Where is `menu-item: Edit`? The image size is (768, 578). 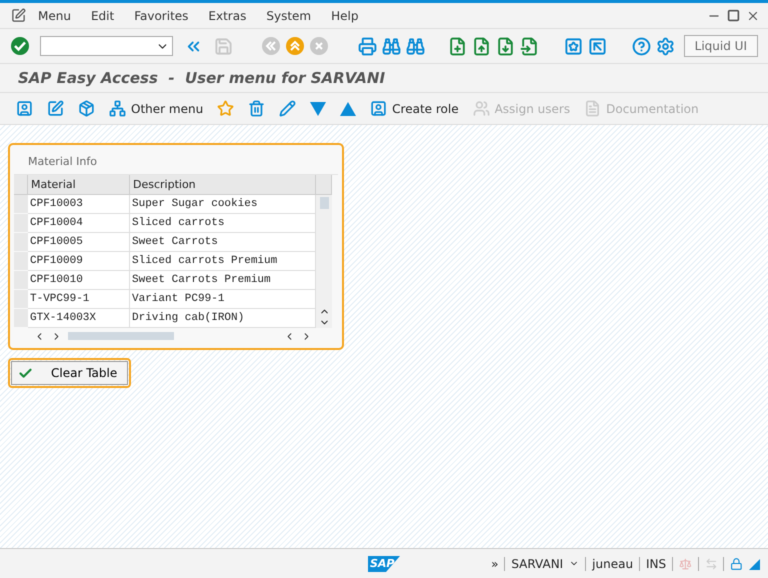 menu-item: Edit is located at coordinates (102, 15).